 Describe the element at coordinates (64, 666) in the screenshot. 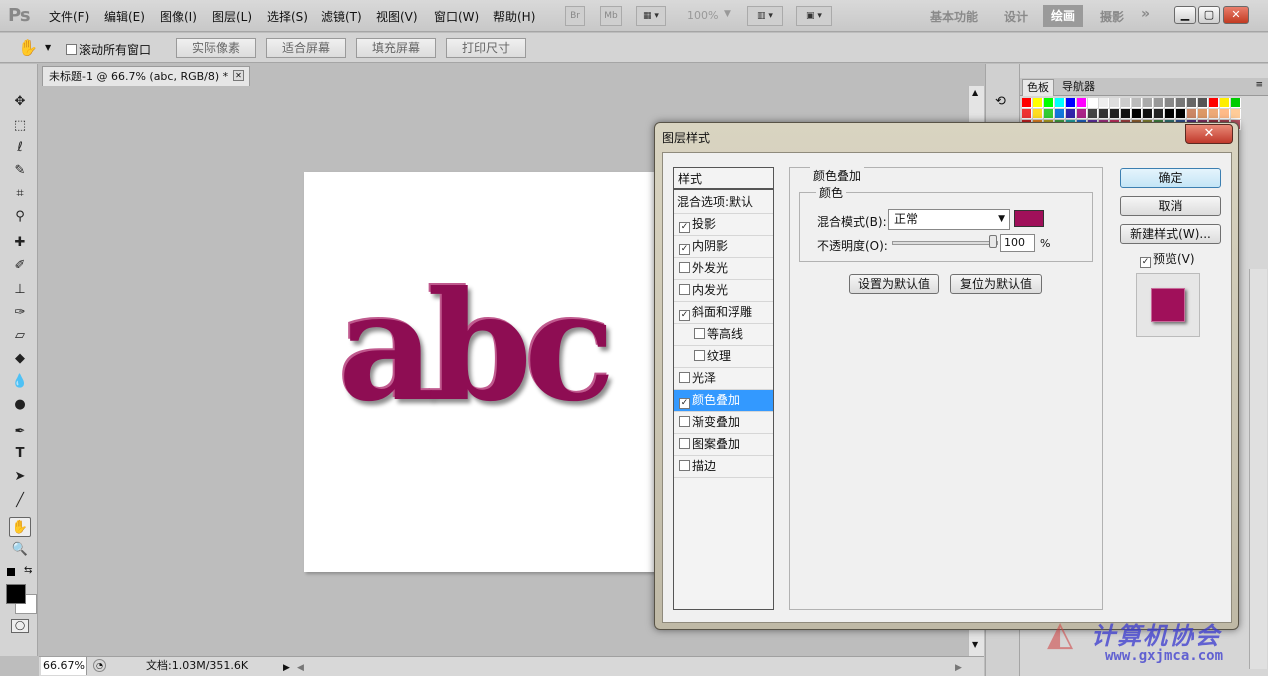

I see `zoom-field: 66.67%` at that location.